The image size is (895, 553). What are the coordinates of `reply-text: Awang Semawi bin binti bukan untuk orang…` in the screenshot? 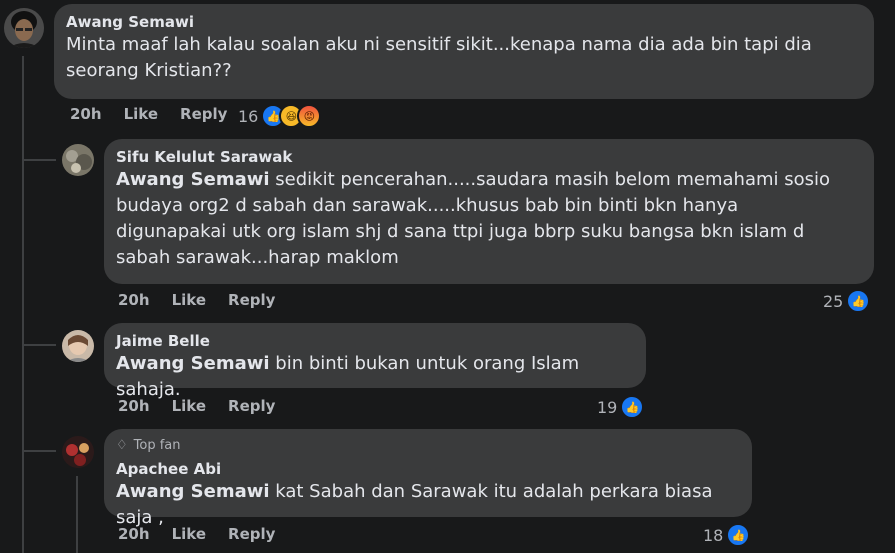 It's located at (375, 377).